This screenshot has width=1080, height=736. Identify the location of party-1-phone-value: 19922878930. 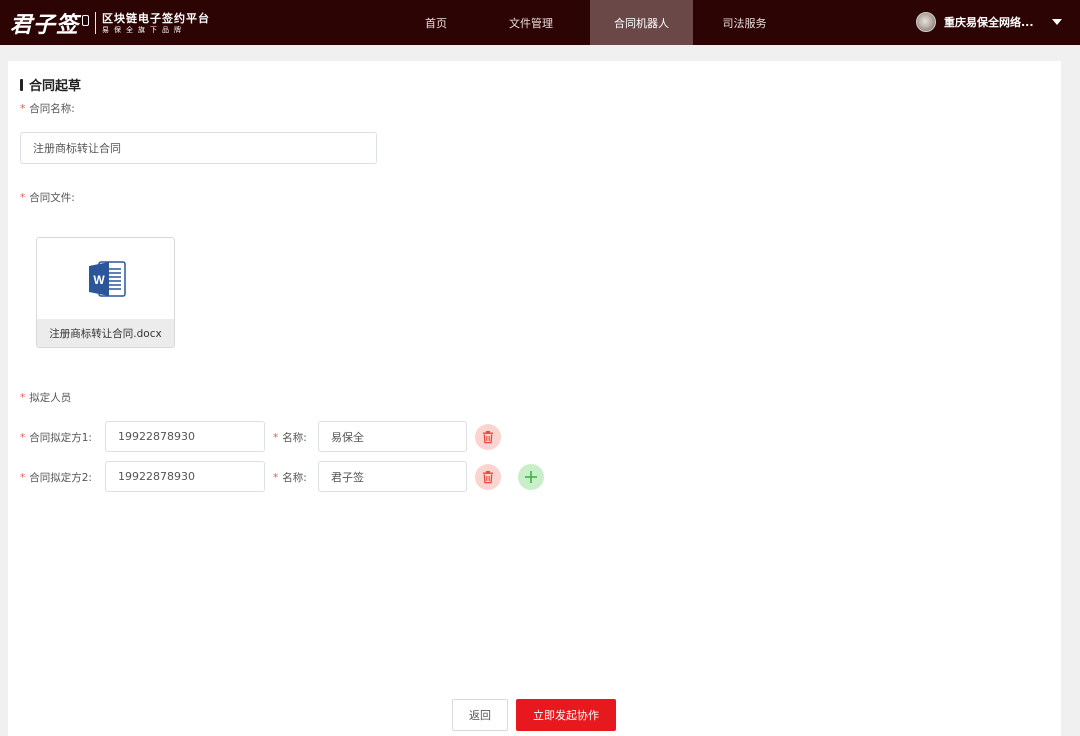
(156, 436).